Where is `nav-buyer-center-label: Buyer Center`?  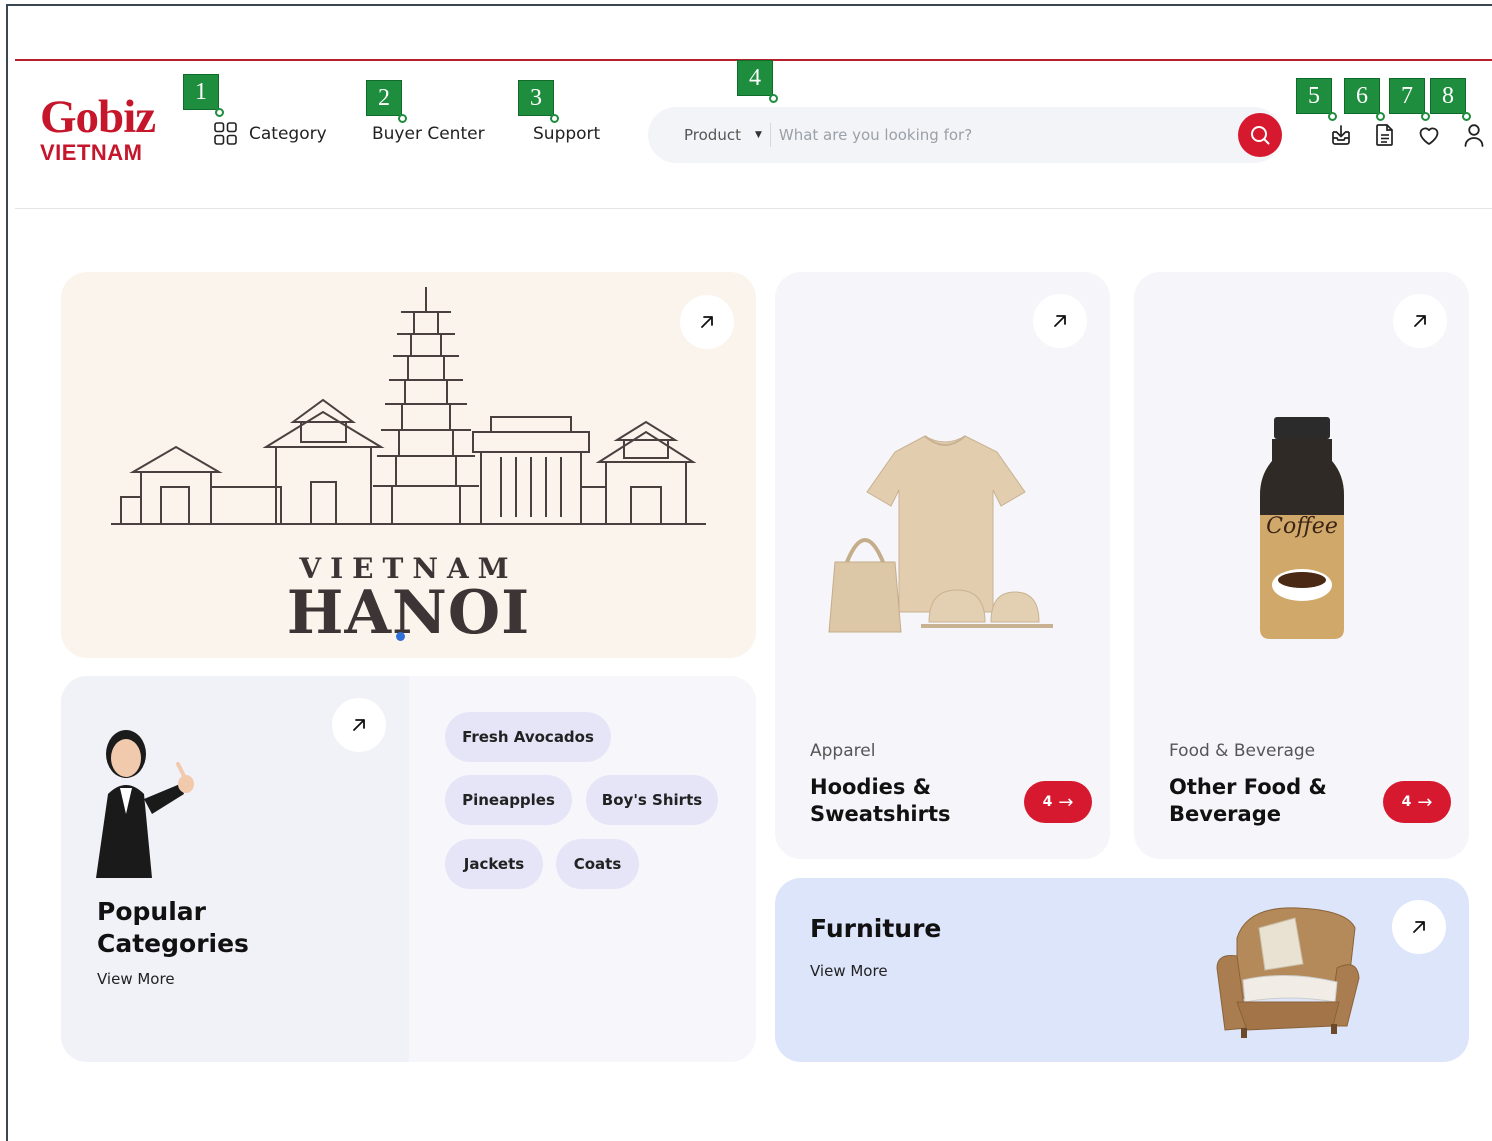 nav-buyer-center-label: Buyer Center is located at coordinates (428, 134).